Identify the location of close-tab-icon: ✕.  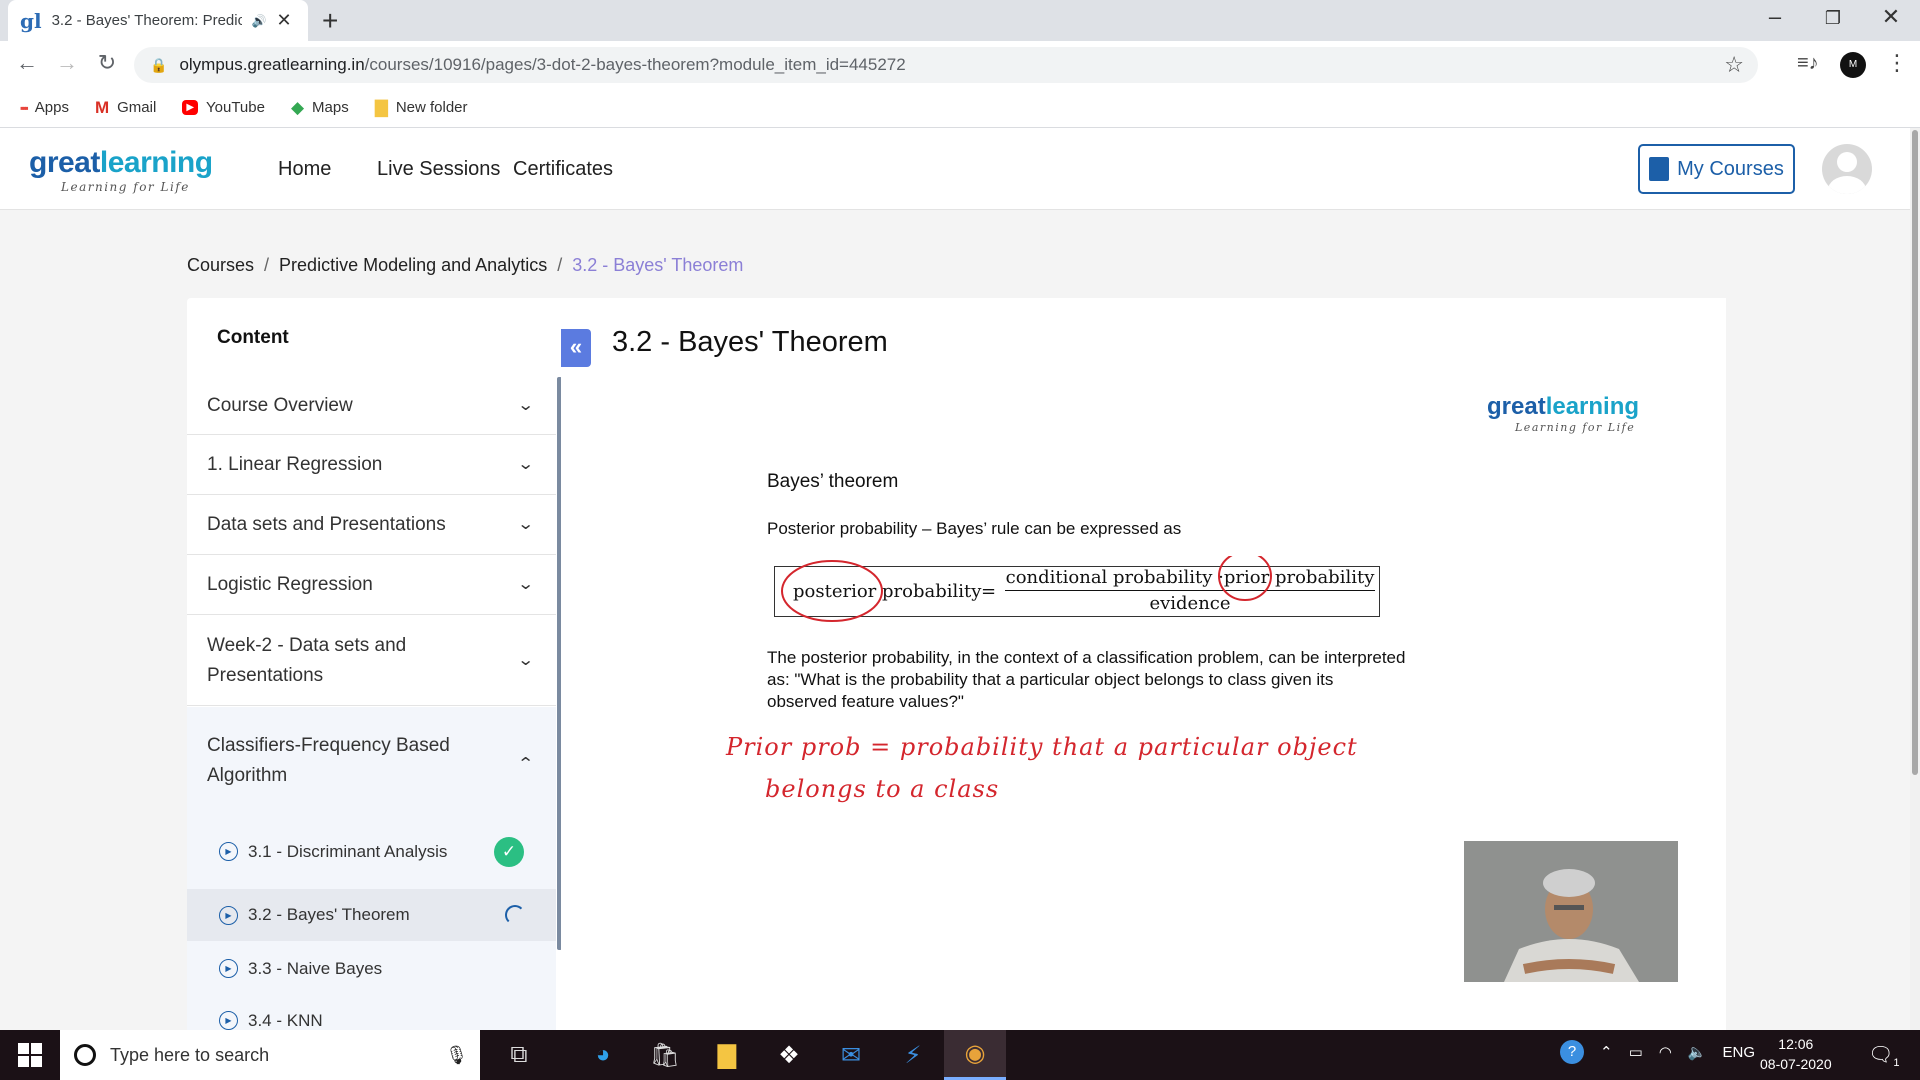
(284, 20).